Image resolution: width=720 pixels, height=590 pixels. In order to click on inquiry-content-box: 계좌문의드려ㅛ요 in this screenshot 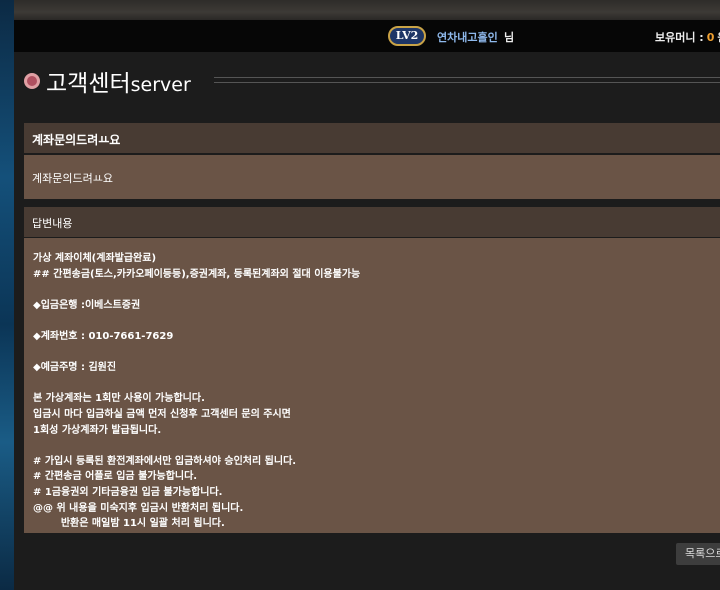, I will do `click(372, 177)`.